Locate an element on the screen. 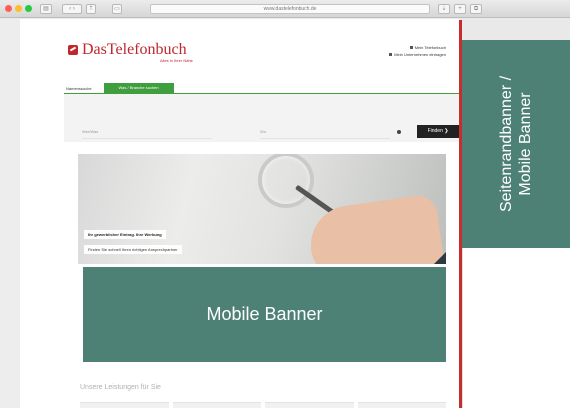 The image size is (570, 408). services-heading: Unsere Leistungen für Sie is located at coordinates (120, 387).